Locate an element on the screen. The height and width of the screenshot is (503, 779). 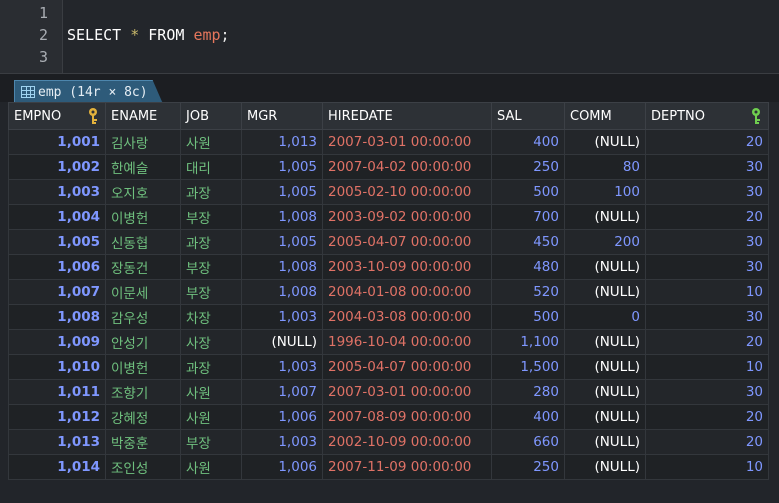
cell-sal: 1,500 is located at coordinates (528, 367).